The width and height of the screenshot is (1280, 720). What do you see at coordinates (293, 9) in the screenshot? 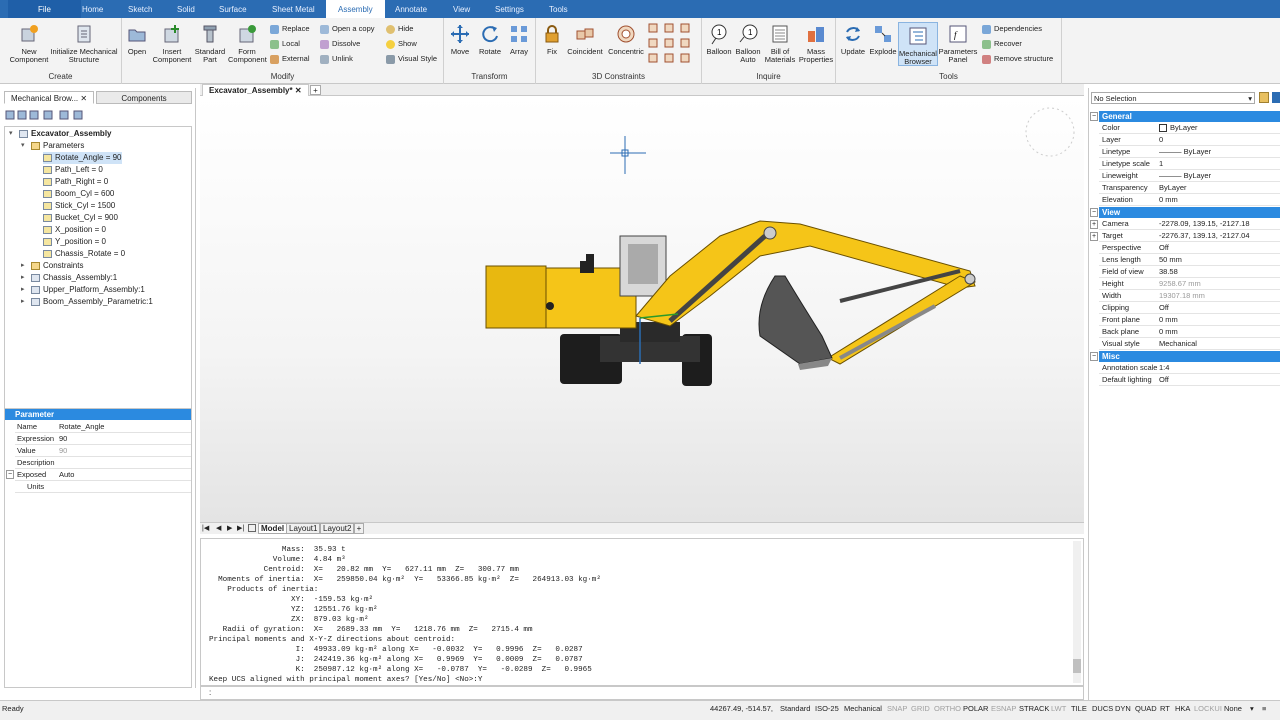
I see `tab-sheet-metal: Sheet Metal` at bounding box center [293, 9].